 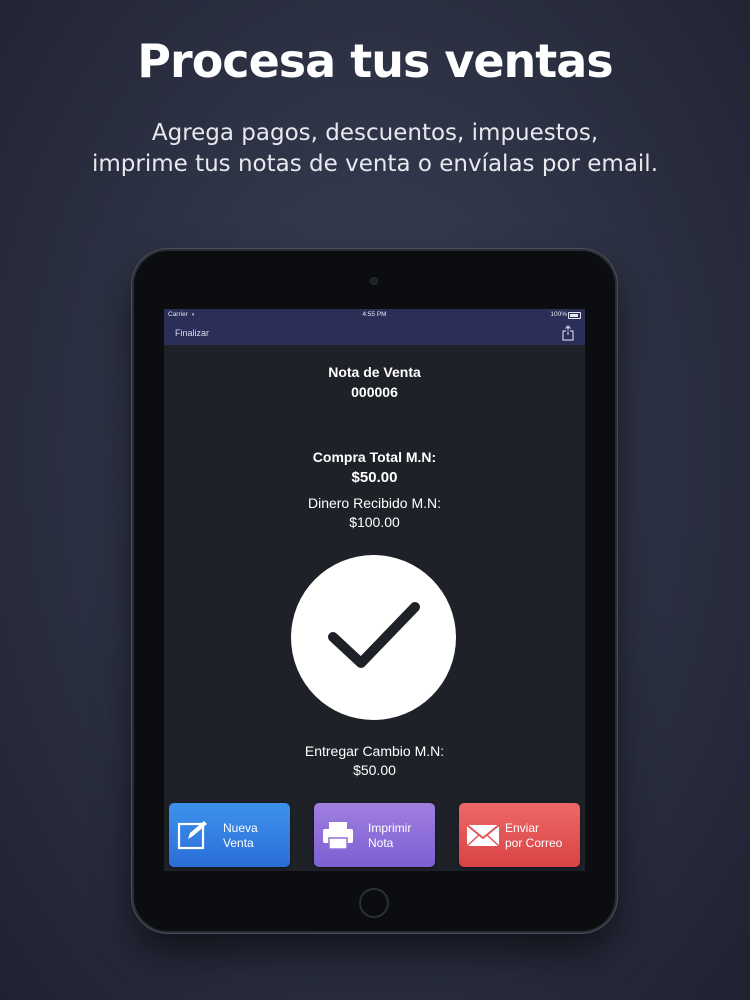 I want to click on print-receipt-button: Imprimir Nota, so click(x=374, y=835).